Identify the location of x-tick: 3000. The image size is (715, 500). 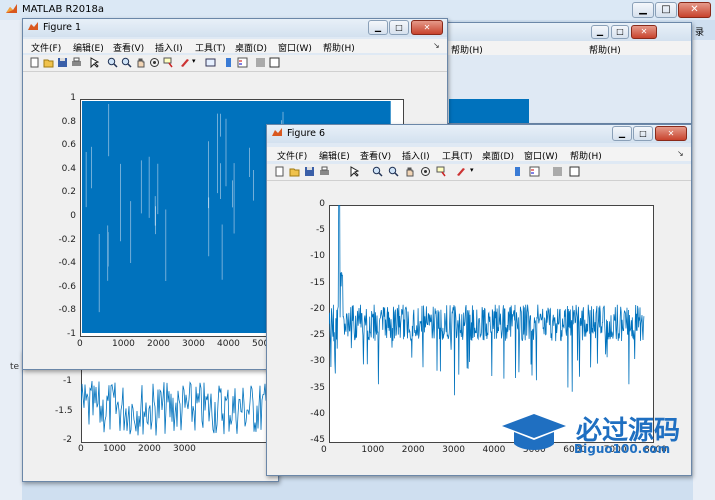
(193, 344).